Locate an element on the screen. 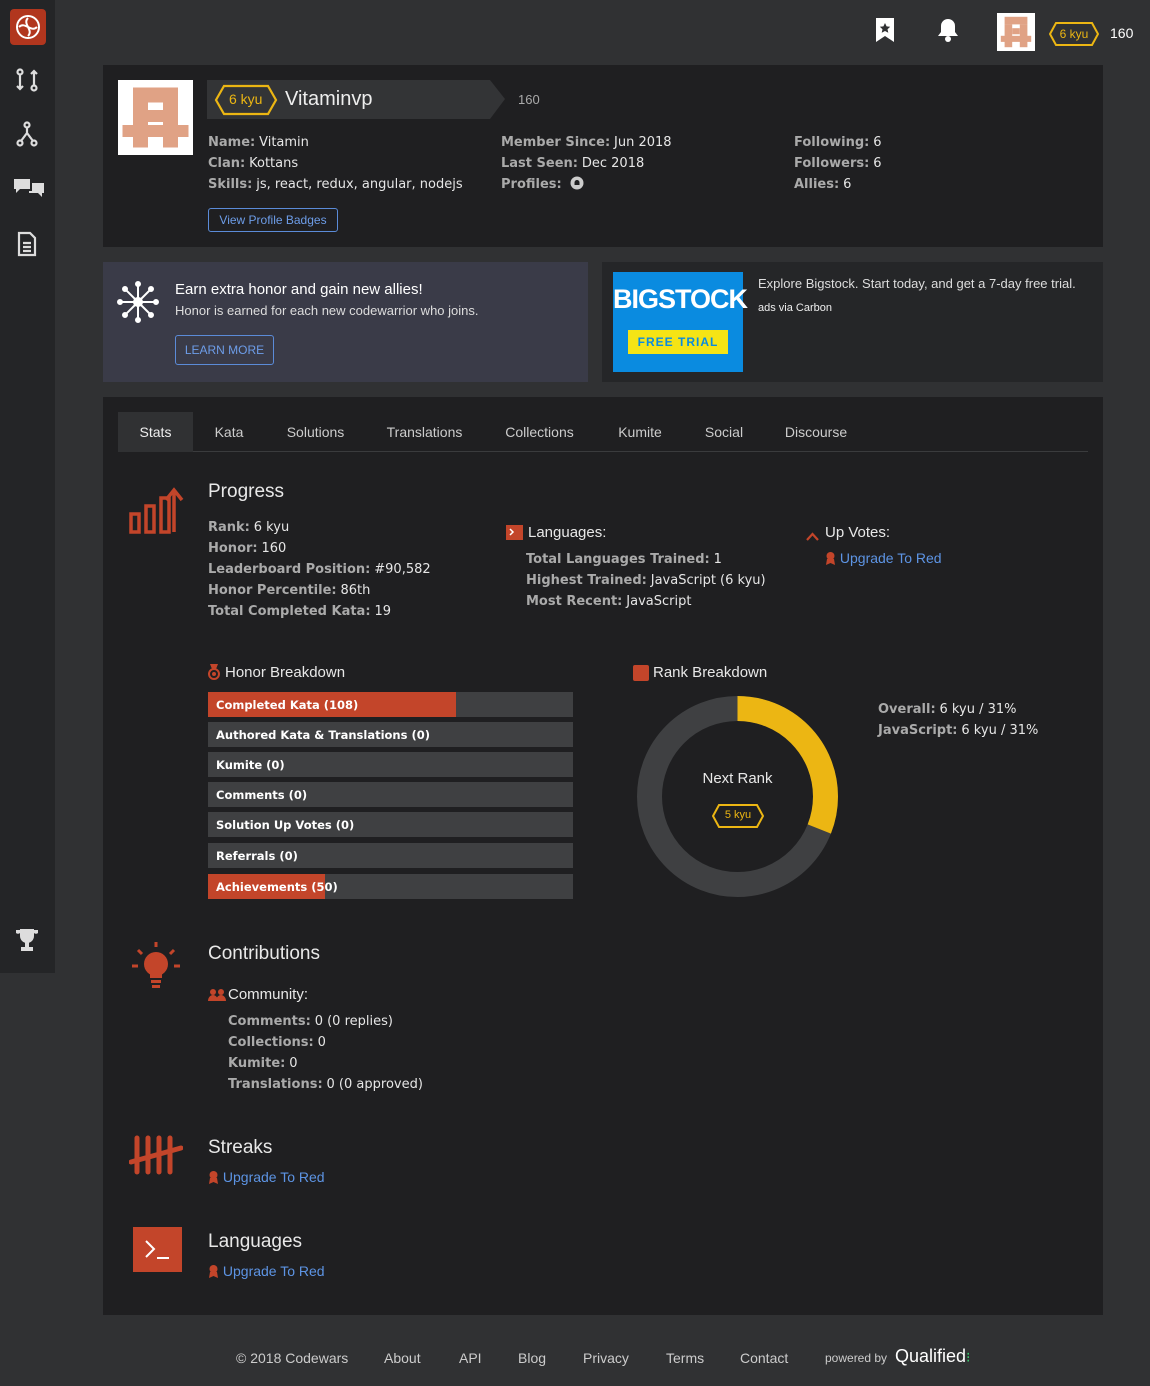  following-value: 6 is located at coordinates (877, 142).